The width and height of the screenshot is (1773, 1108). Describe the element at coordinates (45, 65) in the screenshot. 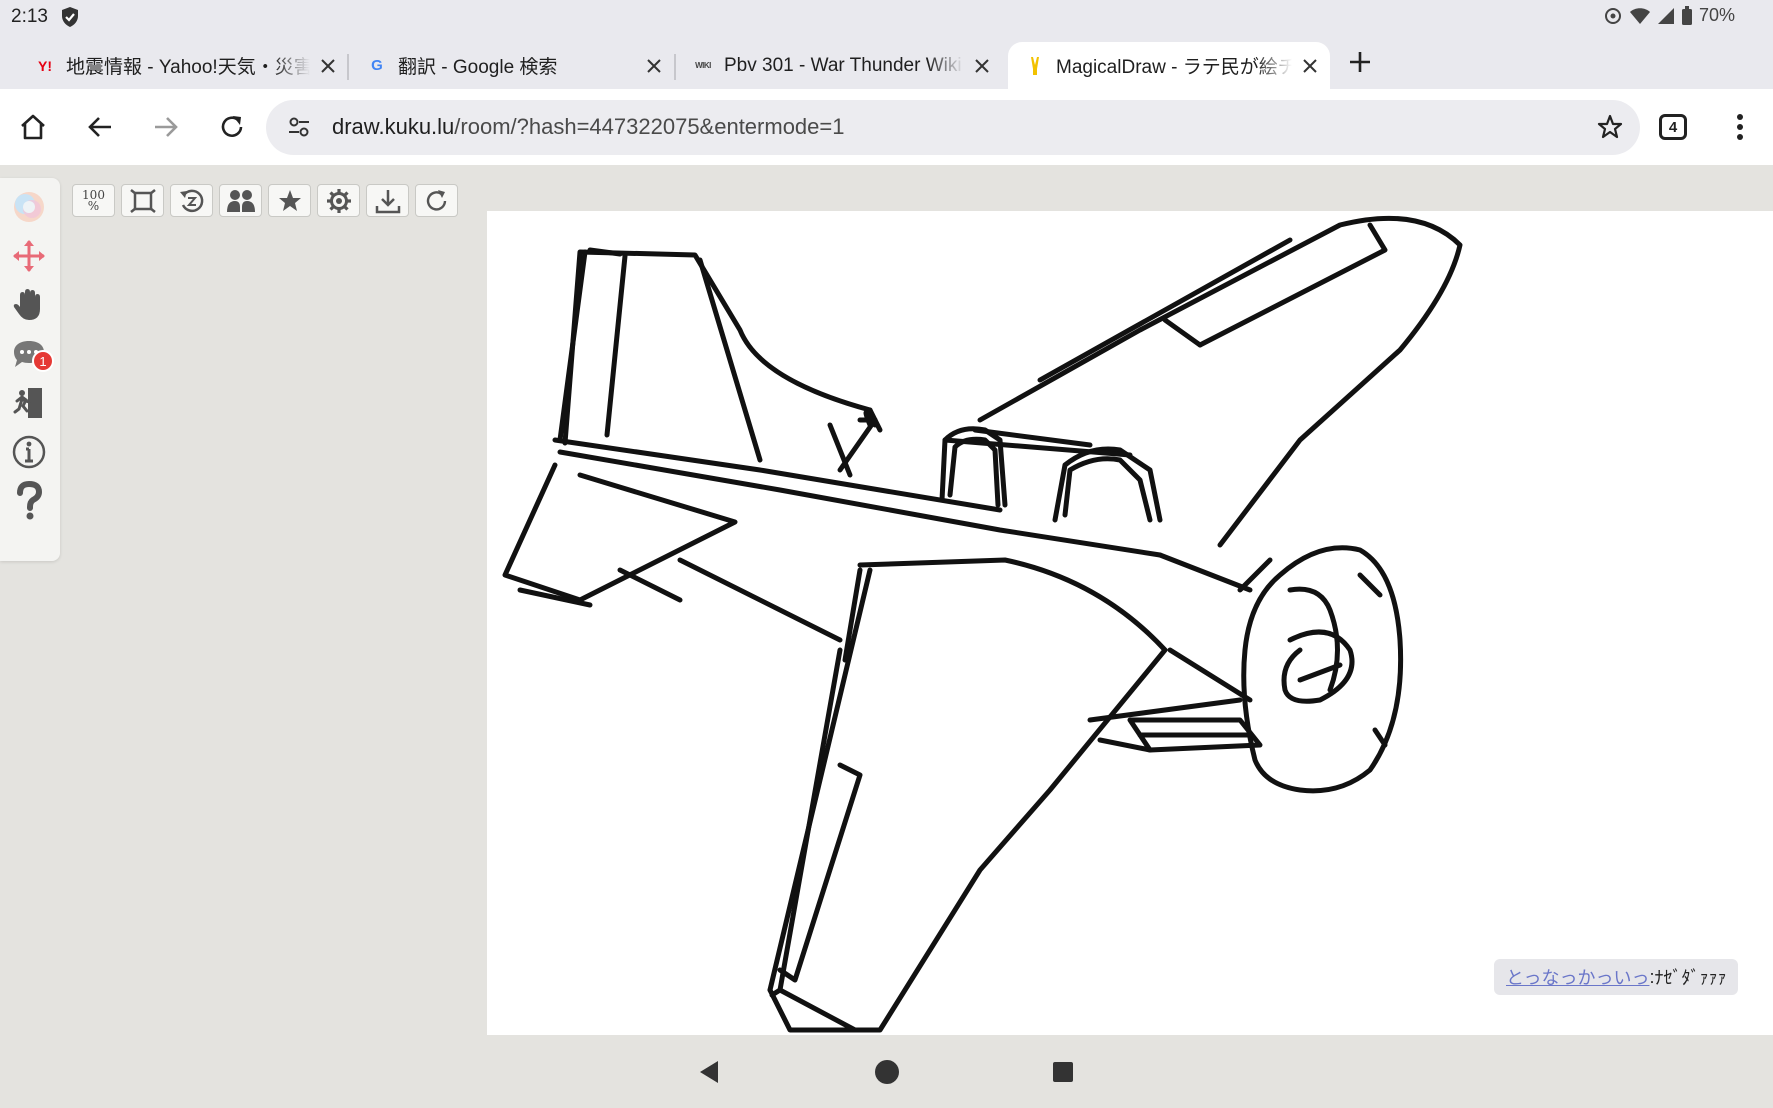

I see `yahoo-favicon-icon: Y!` at that location.